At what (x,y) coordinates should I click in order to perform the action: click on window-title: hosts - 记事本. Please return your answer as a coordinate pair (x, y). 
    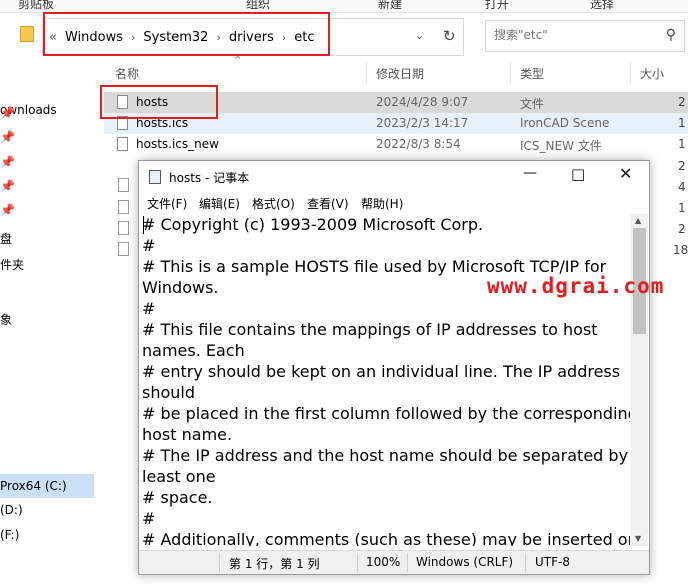
    Looking at the image, I should click on (209, 178).